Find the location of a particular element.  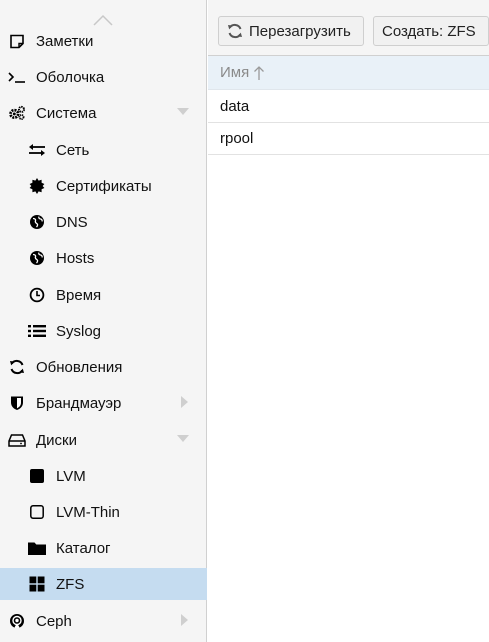

clock-icon is located at coordinates (37, 295).